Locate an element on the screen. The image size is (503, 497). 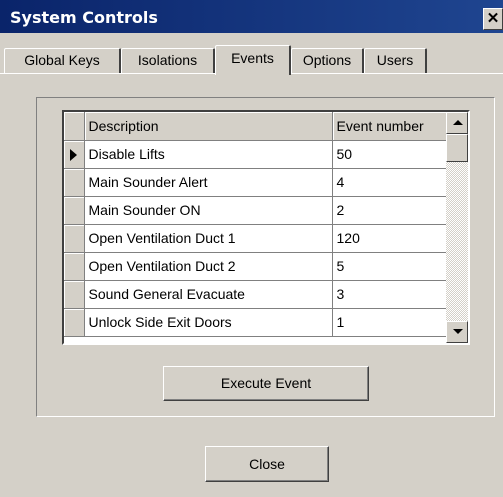
close-icon: ✕ is located at coordinates (493, 18).